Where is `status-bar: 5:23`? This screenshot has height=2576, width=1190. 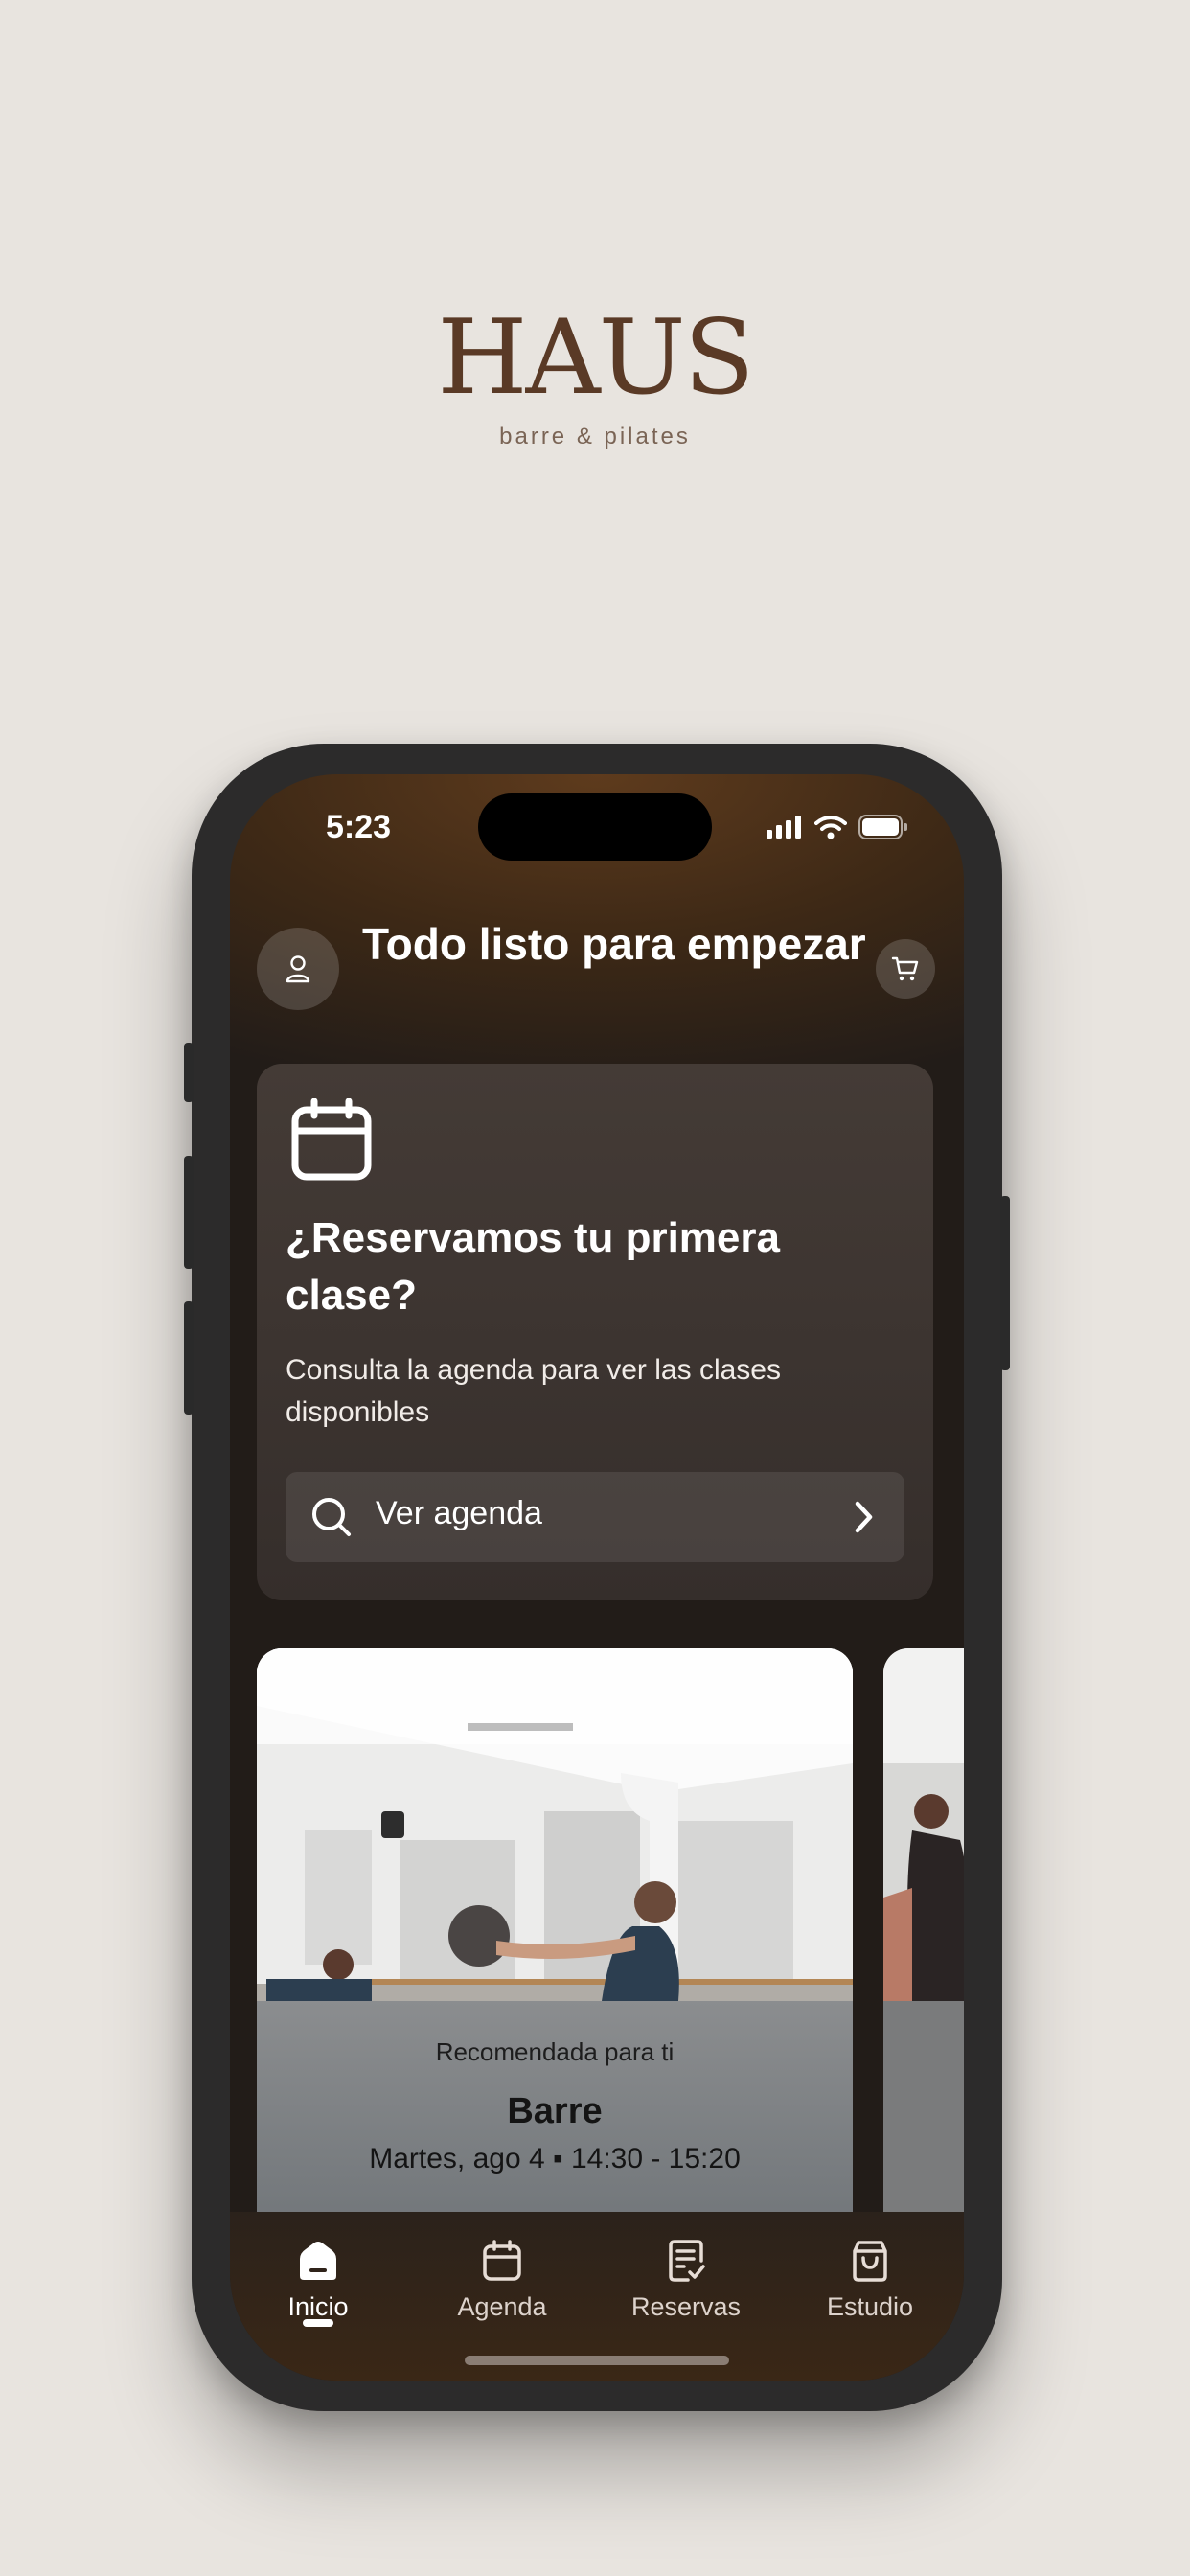
status-bar: 5:23 is located at coordinates (597, 822).